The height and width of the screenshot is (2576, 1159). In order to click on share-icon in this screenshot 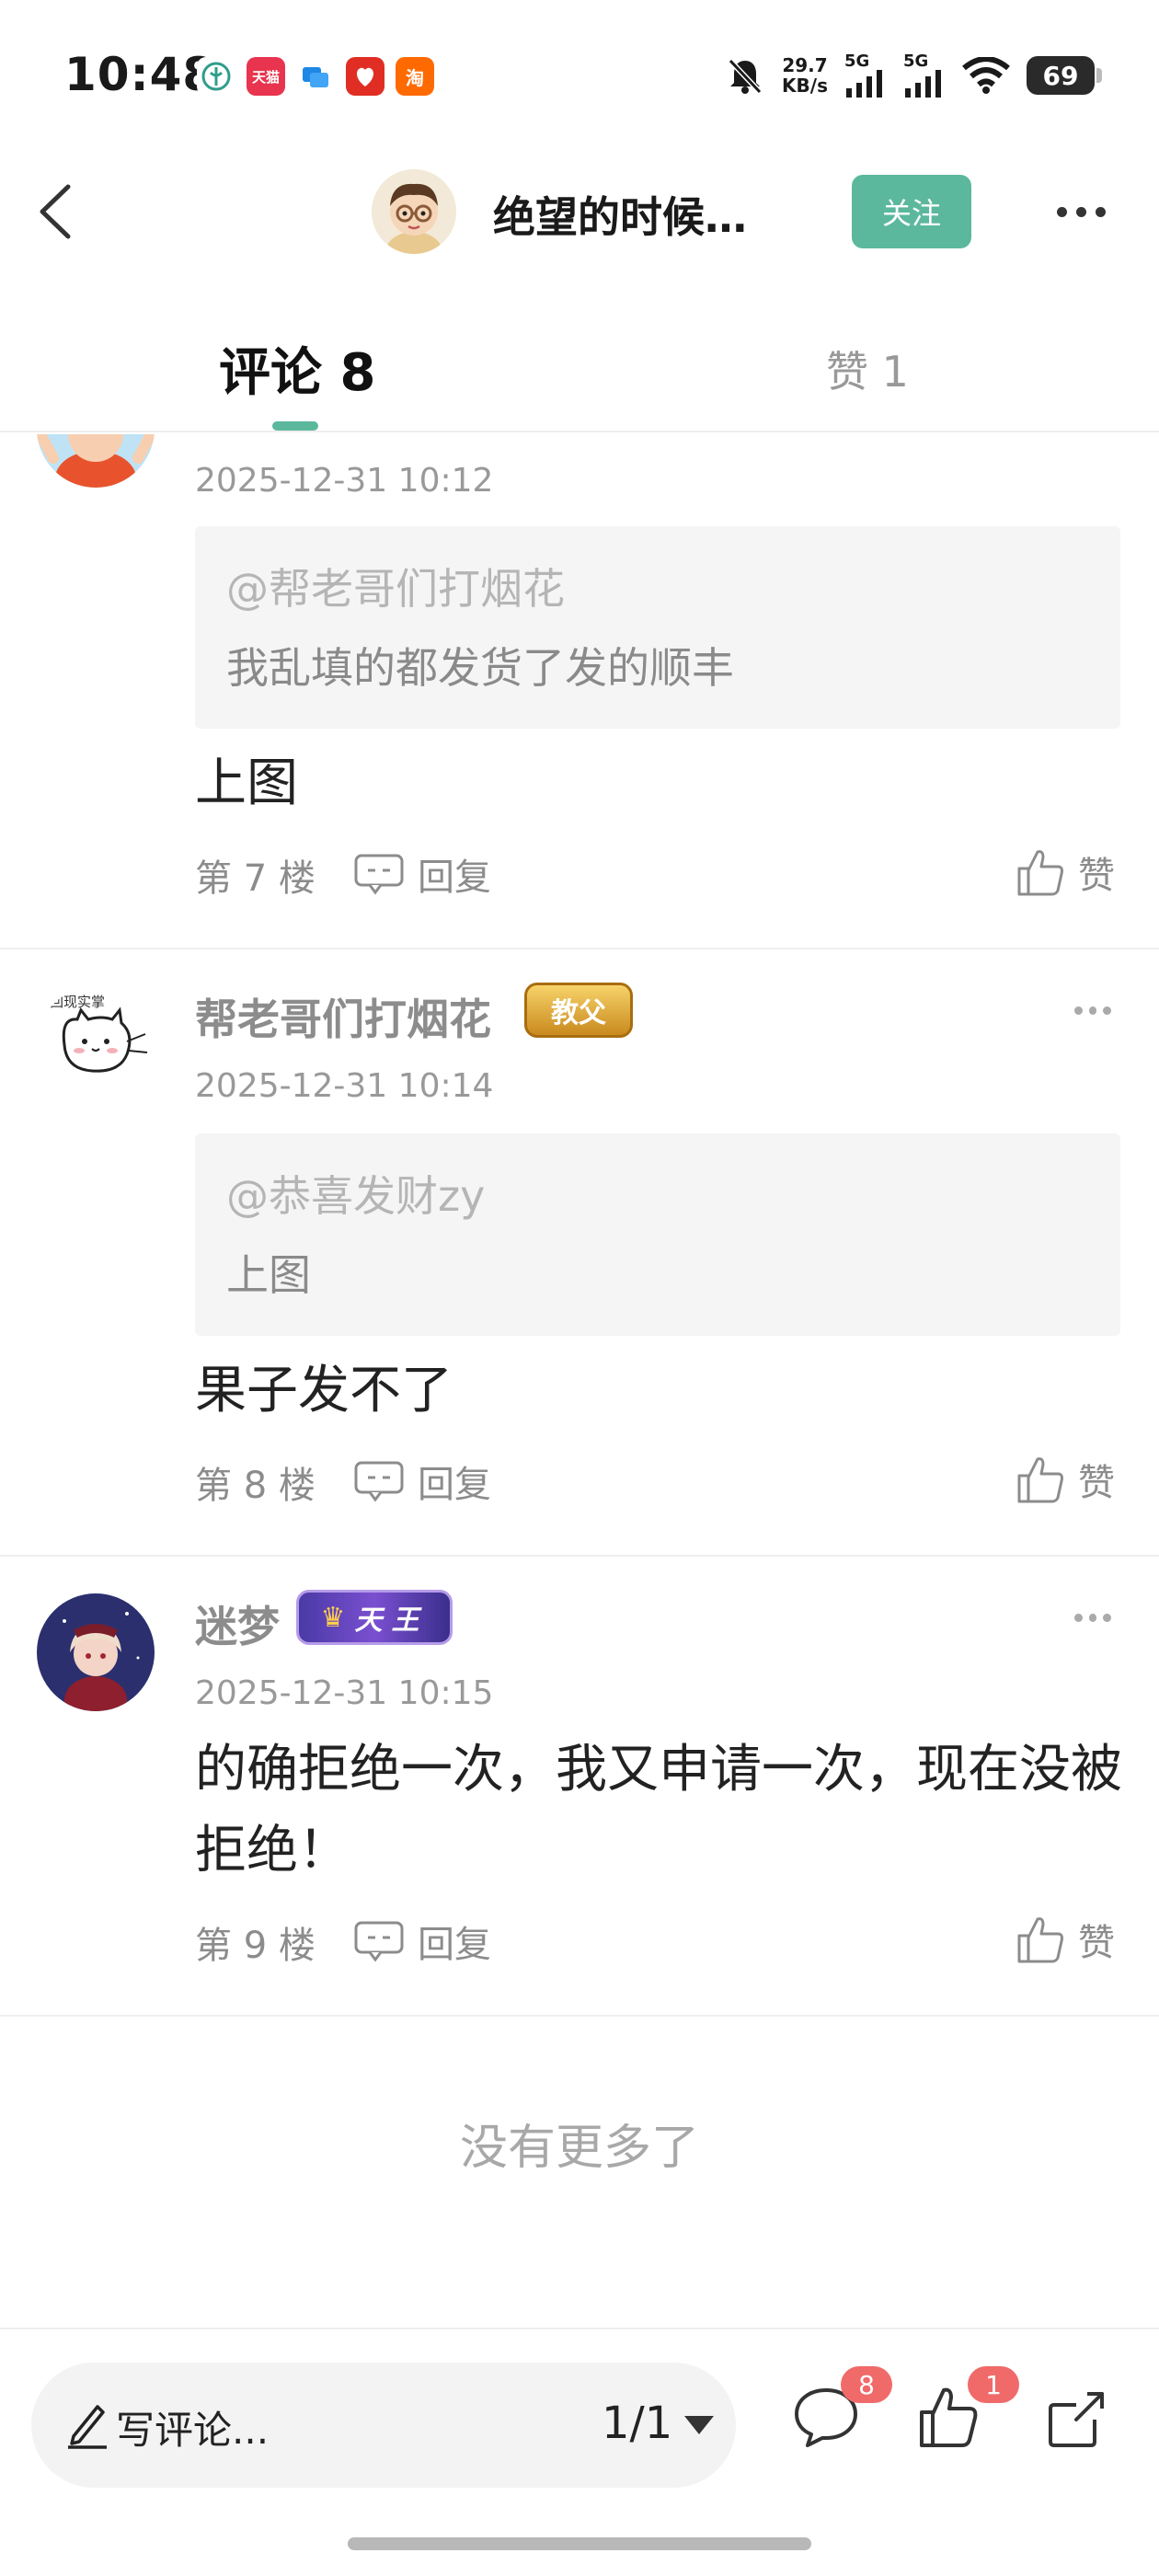, I will do `click(1076, 2418)`.